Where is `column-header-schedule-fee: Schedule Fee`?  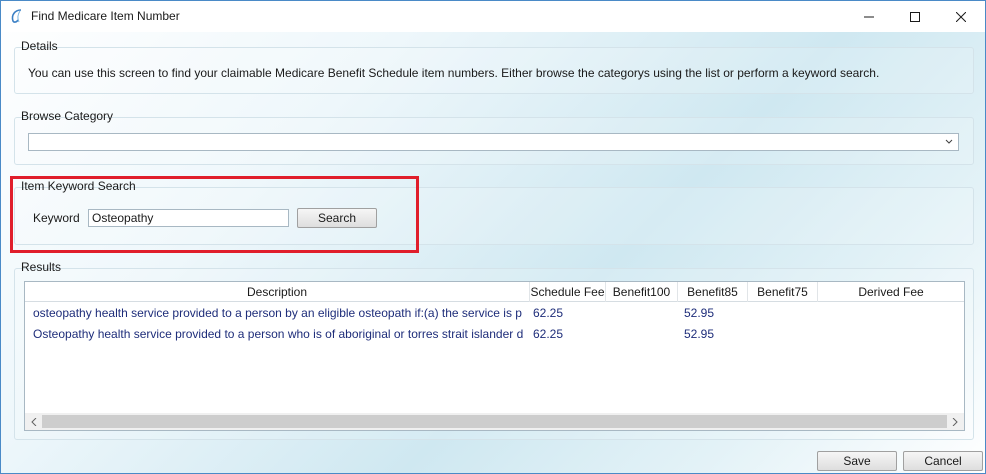
column-header-schedule-fee: Schedule Fee is located at coordinates (568, 292).